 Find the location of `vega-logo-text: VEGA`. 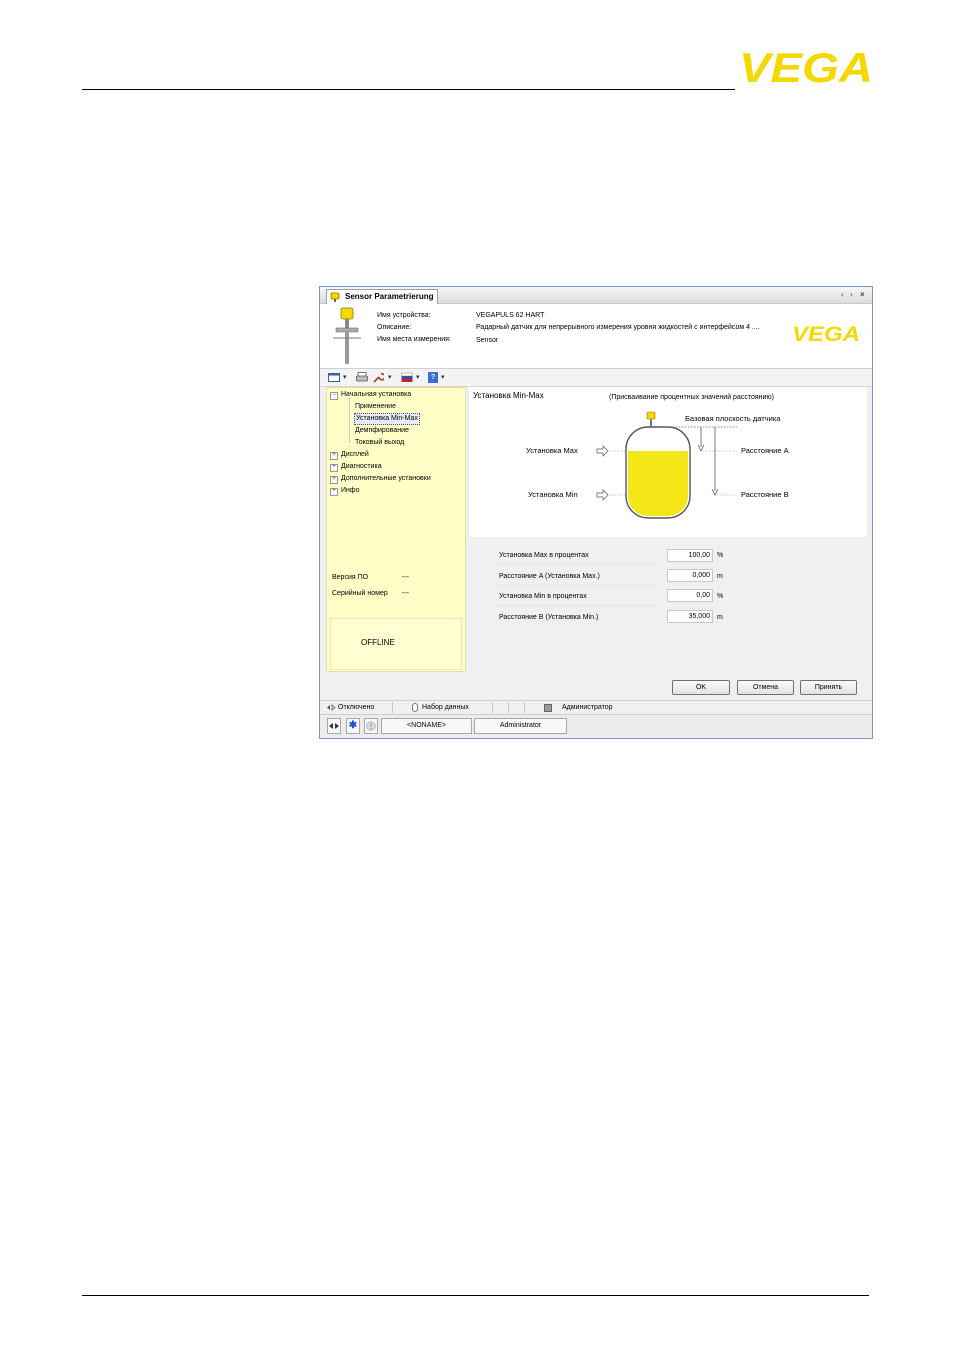

vega-logo-text: VEGA is located at coordinates (806, 68).